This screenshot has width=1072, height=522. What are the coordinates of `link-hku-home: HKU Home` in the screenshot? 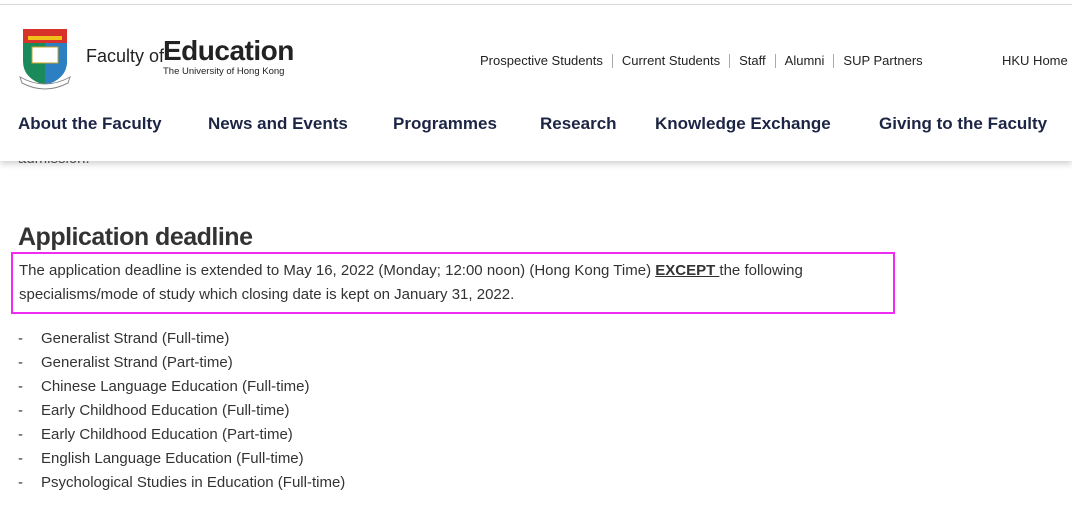 It's located at (1035, 61).